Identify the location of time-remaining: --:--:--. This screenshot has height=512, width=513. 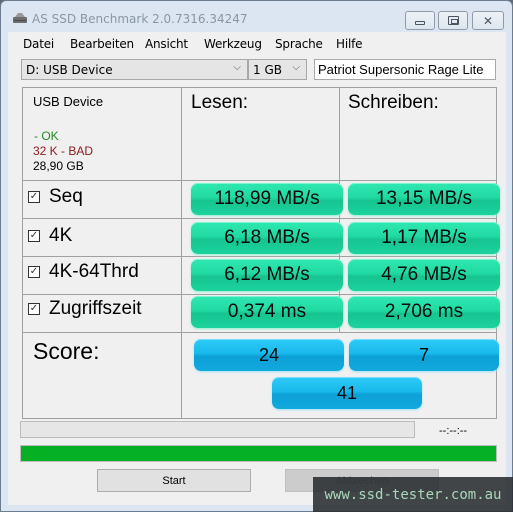
(453, 431).